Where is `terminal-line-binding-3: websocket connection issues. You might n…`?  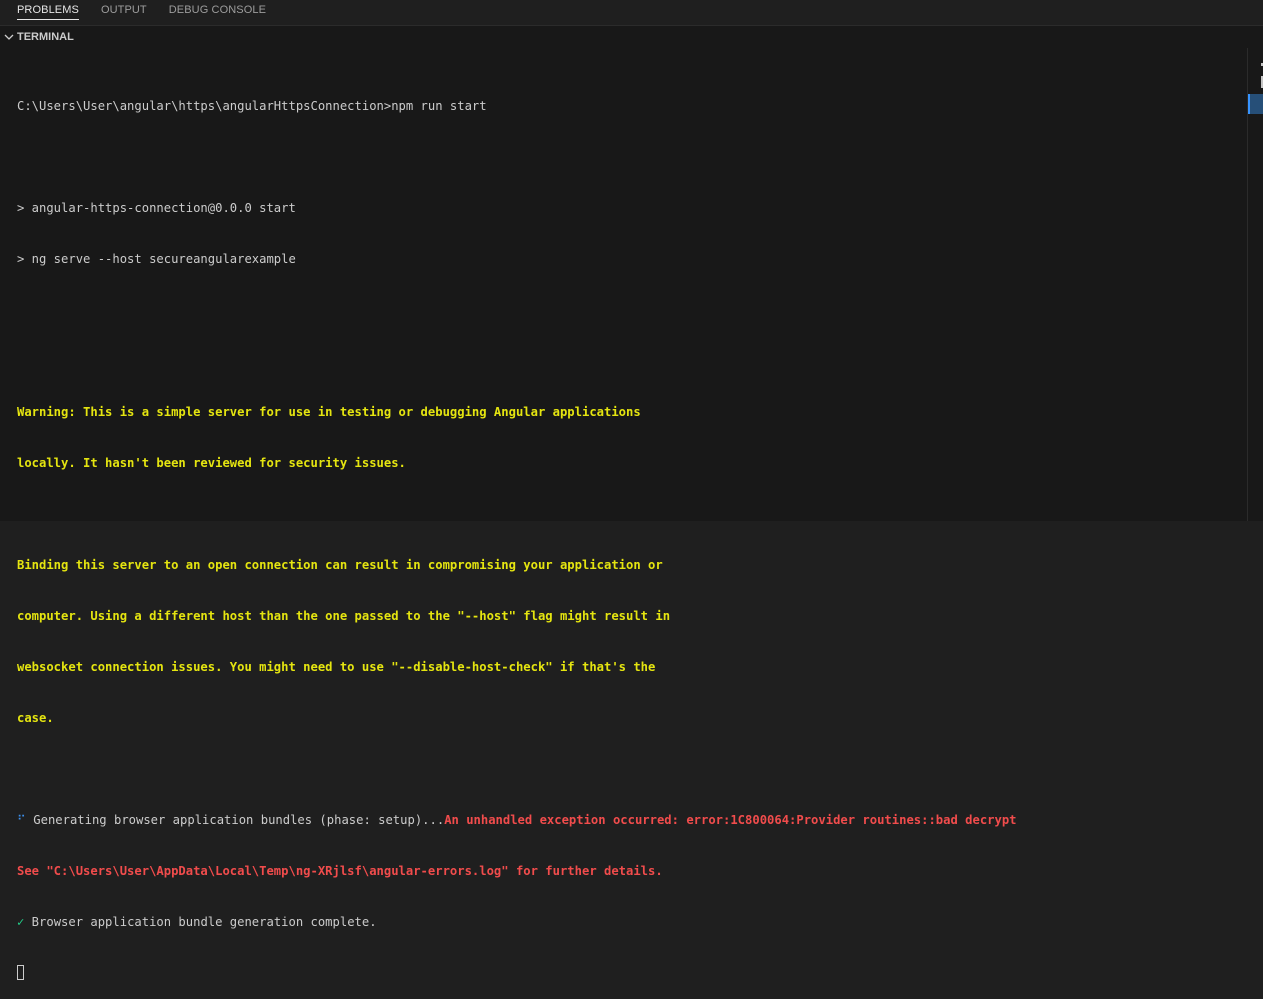
terminal-line-binding-3: websocket connection issues. You might n… is located at coordinates (336, 667).